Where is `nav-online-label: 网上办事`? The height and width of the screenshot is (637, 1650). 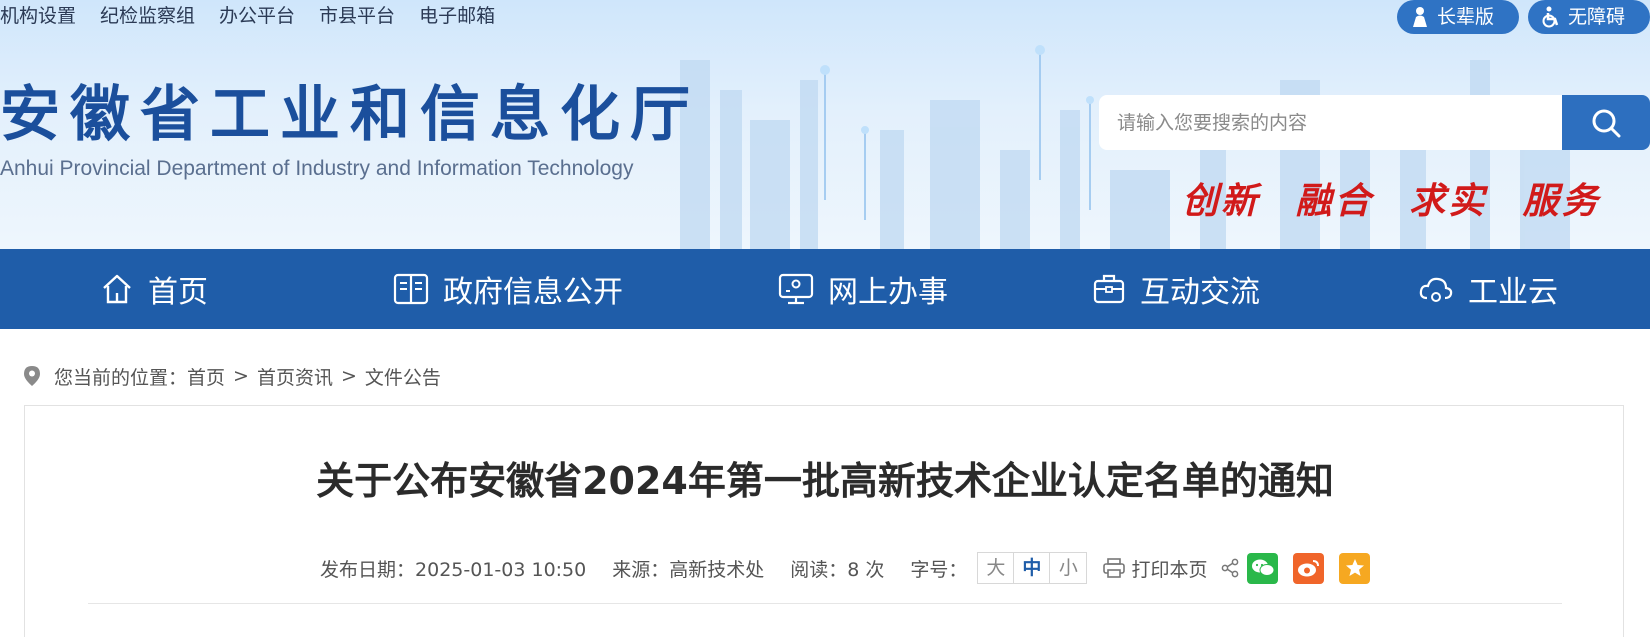
nav-online-label: 网上办事 is located at coordinates (888, 292).